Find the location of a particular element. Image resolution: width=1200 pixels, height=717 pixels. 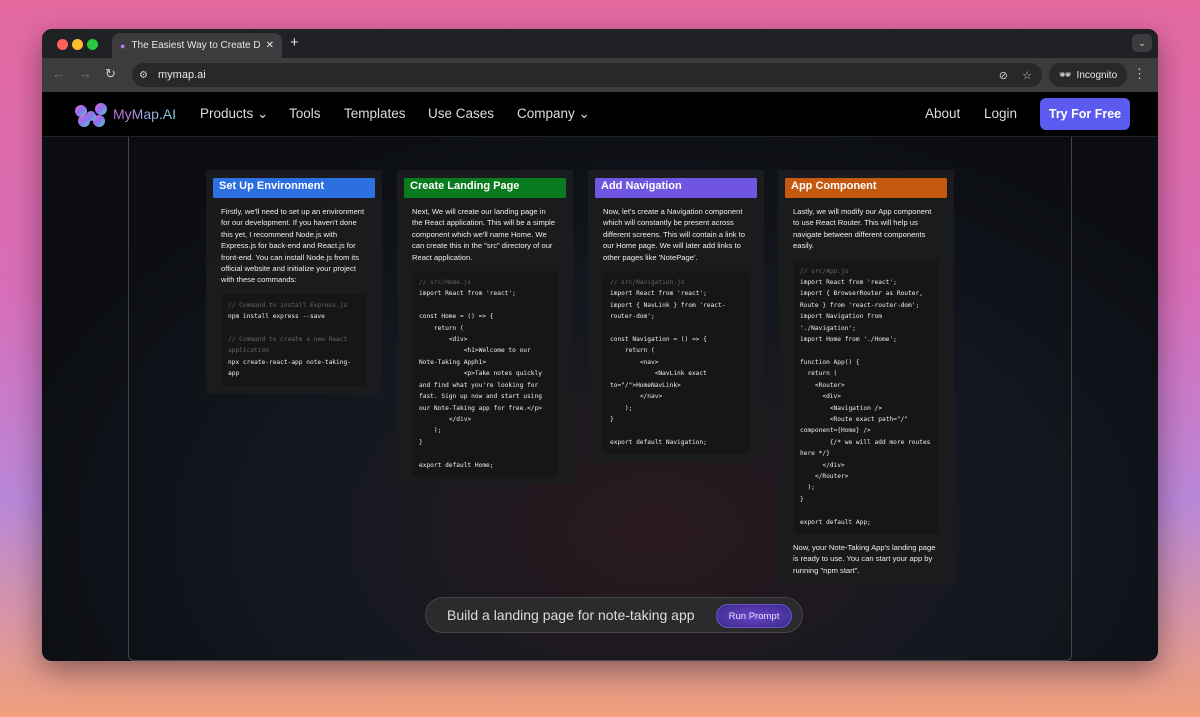

code-line: <h1>Welcome to our Note-Taking Apph1> is located at coordinates (477, 356).